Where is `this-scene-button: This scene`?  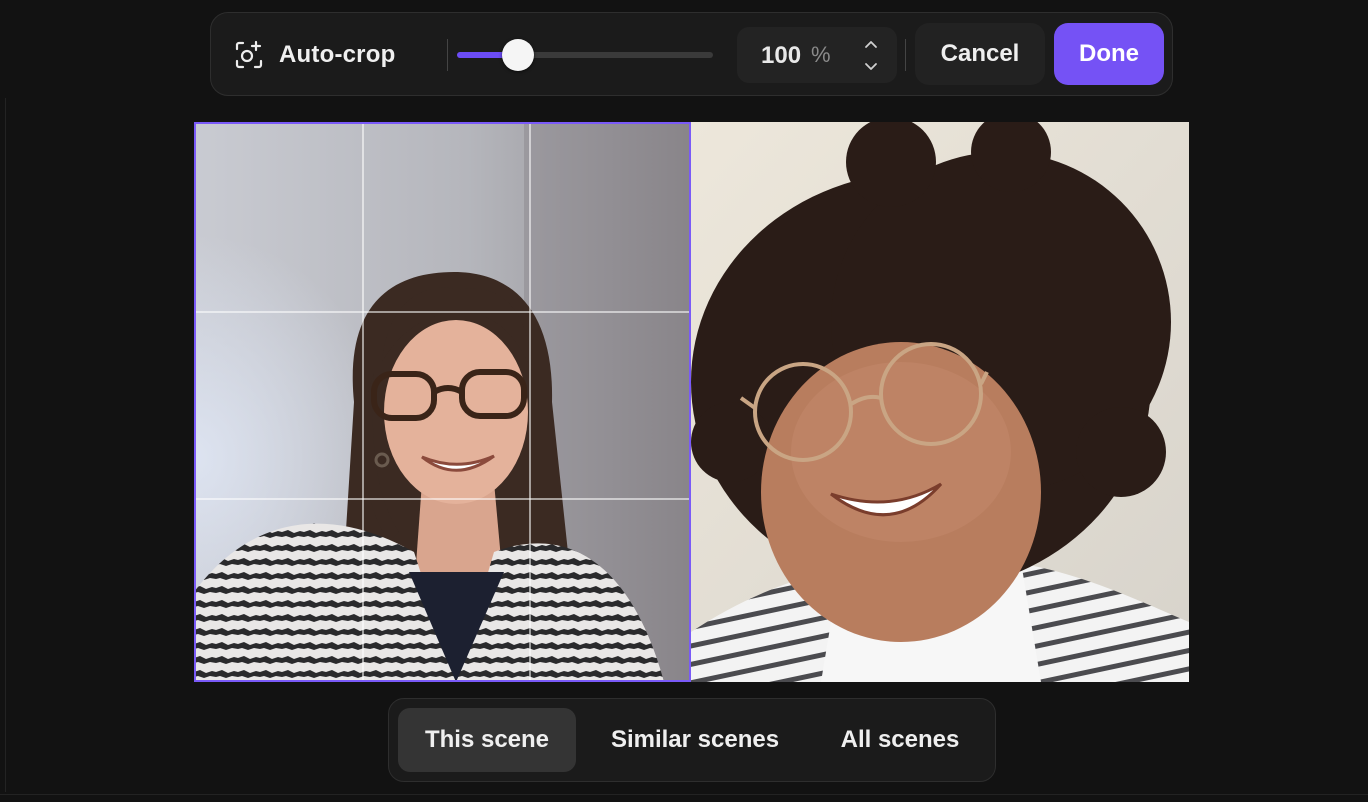
this-scene-button: This scene is located at coordinates (487, 740).